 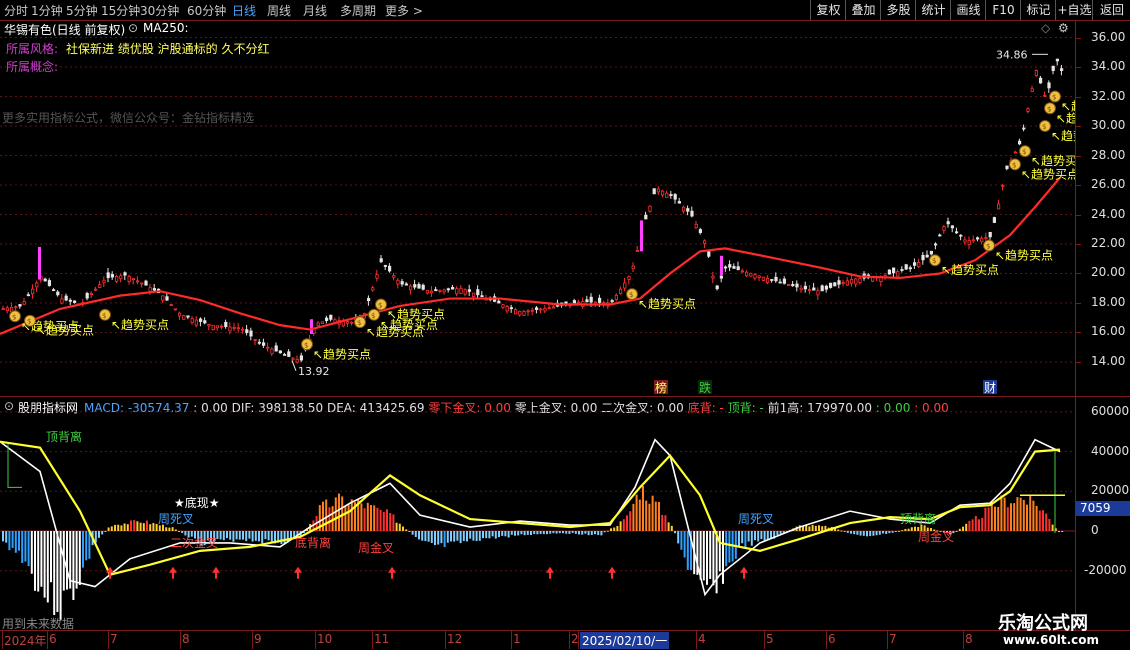 What do you see at coordinates (721, 265) in the screenshot?
I see `highlight-candle` at bounding box center [721, 265].